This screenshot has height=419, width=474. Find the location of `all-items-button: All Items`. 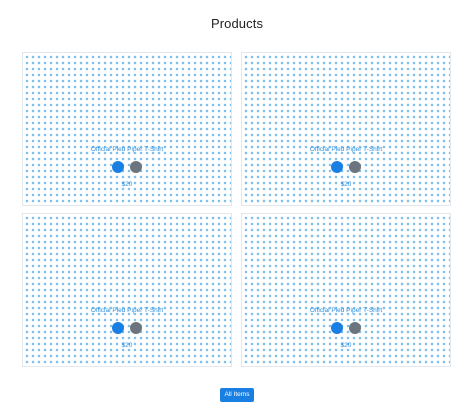

all-items-button: All Items is located at coordinates (237, 395).